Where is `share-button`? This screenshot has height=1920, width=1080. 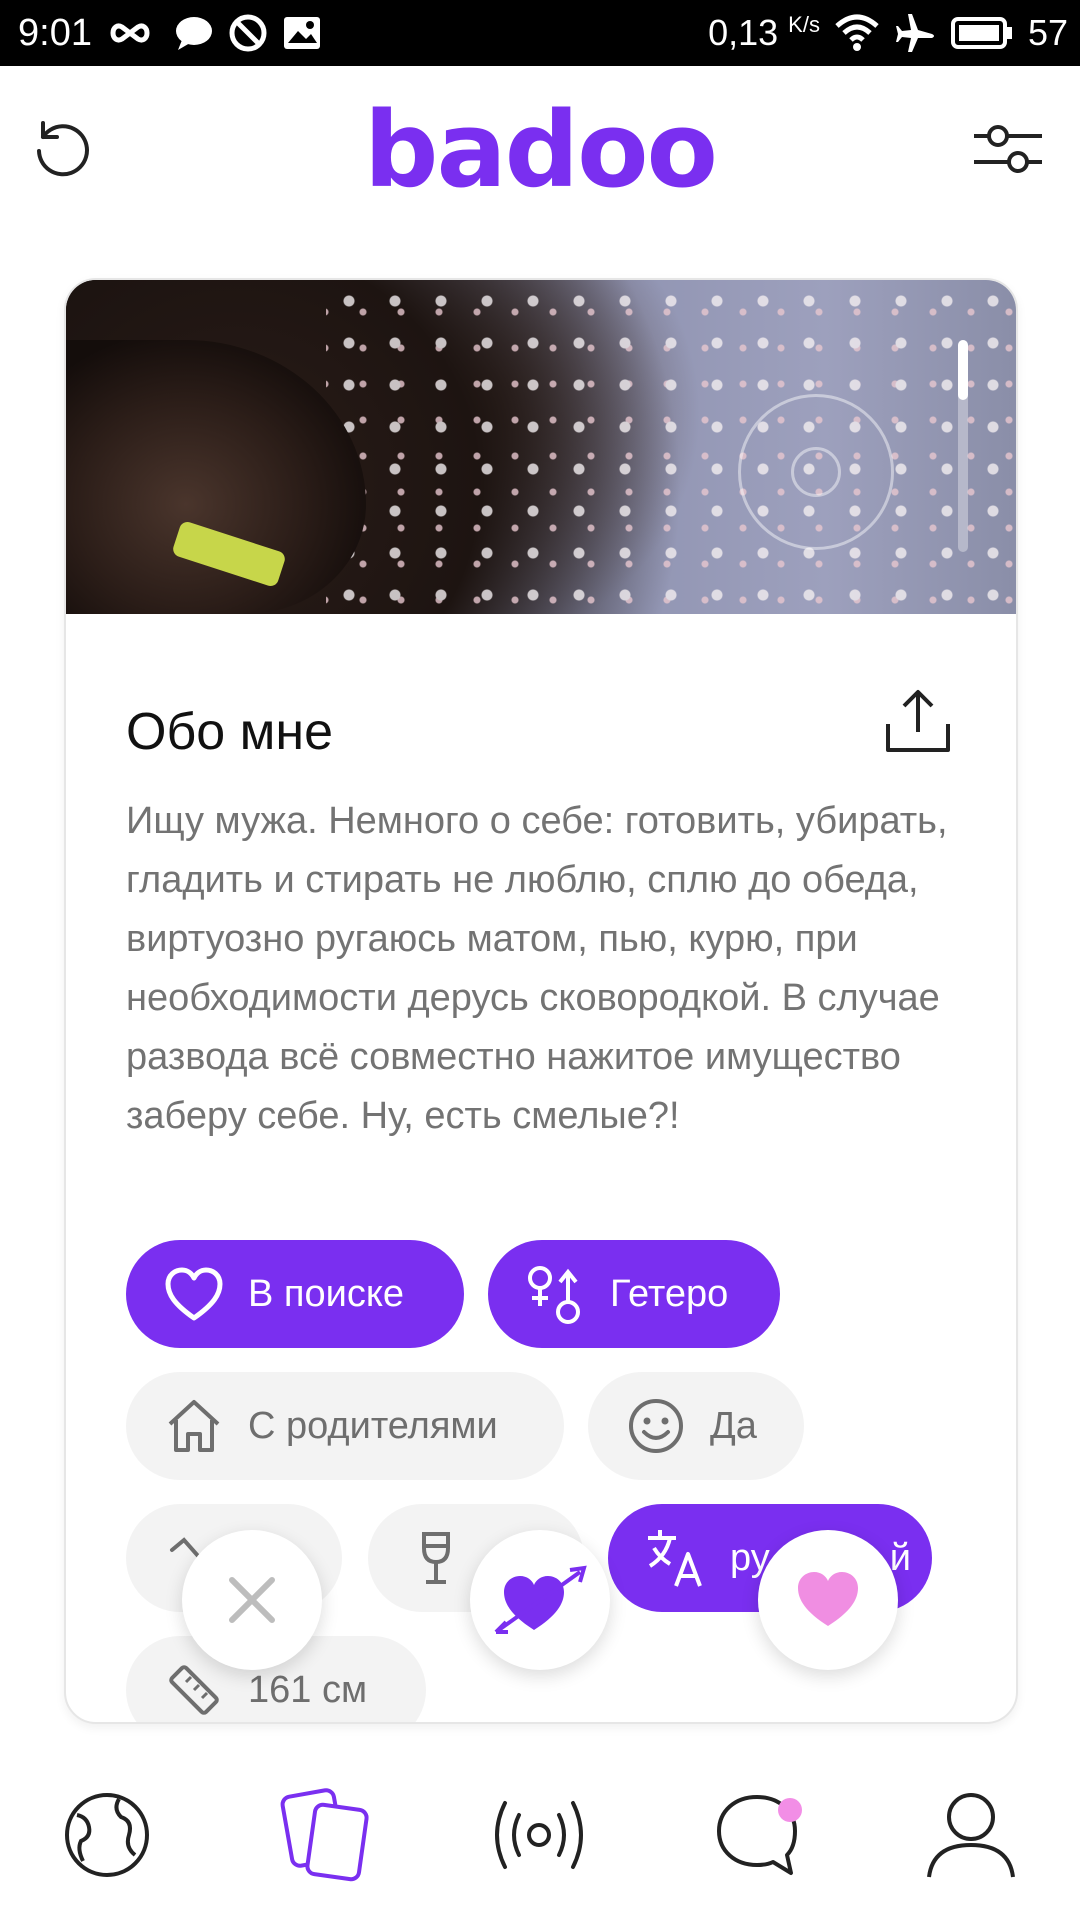 share-button is located at coordinates (918, 722).